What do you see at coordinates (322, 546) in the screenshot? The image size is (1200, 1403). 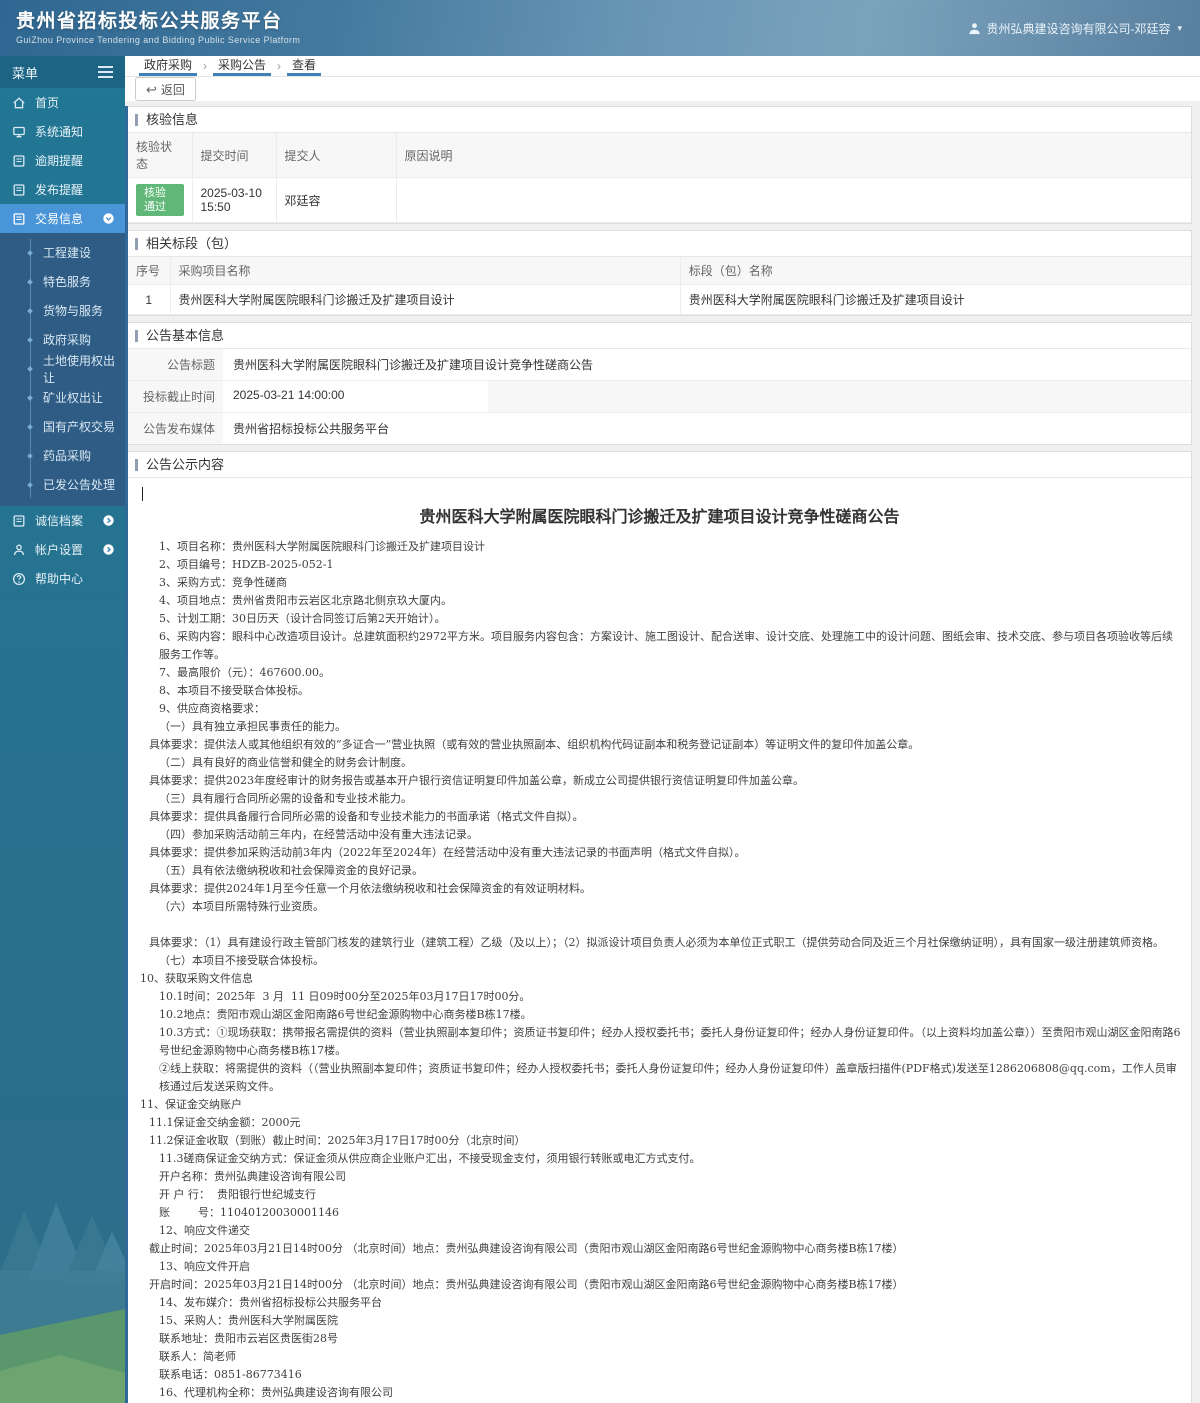 I see `document-paragraph: 1、项目名称：贵州医科大学附属医院眼科门诊搬迁及扩建项目设计` at bounding box center [322, 546].